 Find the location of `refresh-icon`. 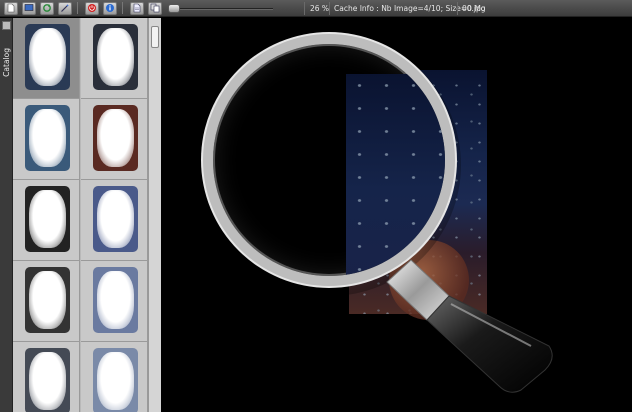

refresh-icon is located at coordinates (47, 8).